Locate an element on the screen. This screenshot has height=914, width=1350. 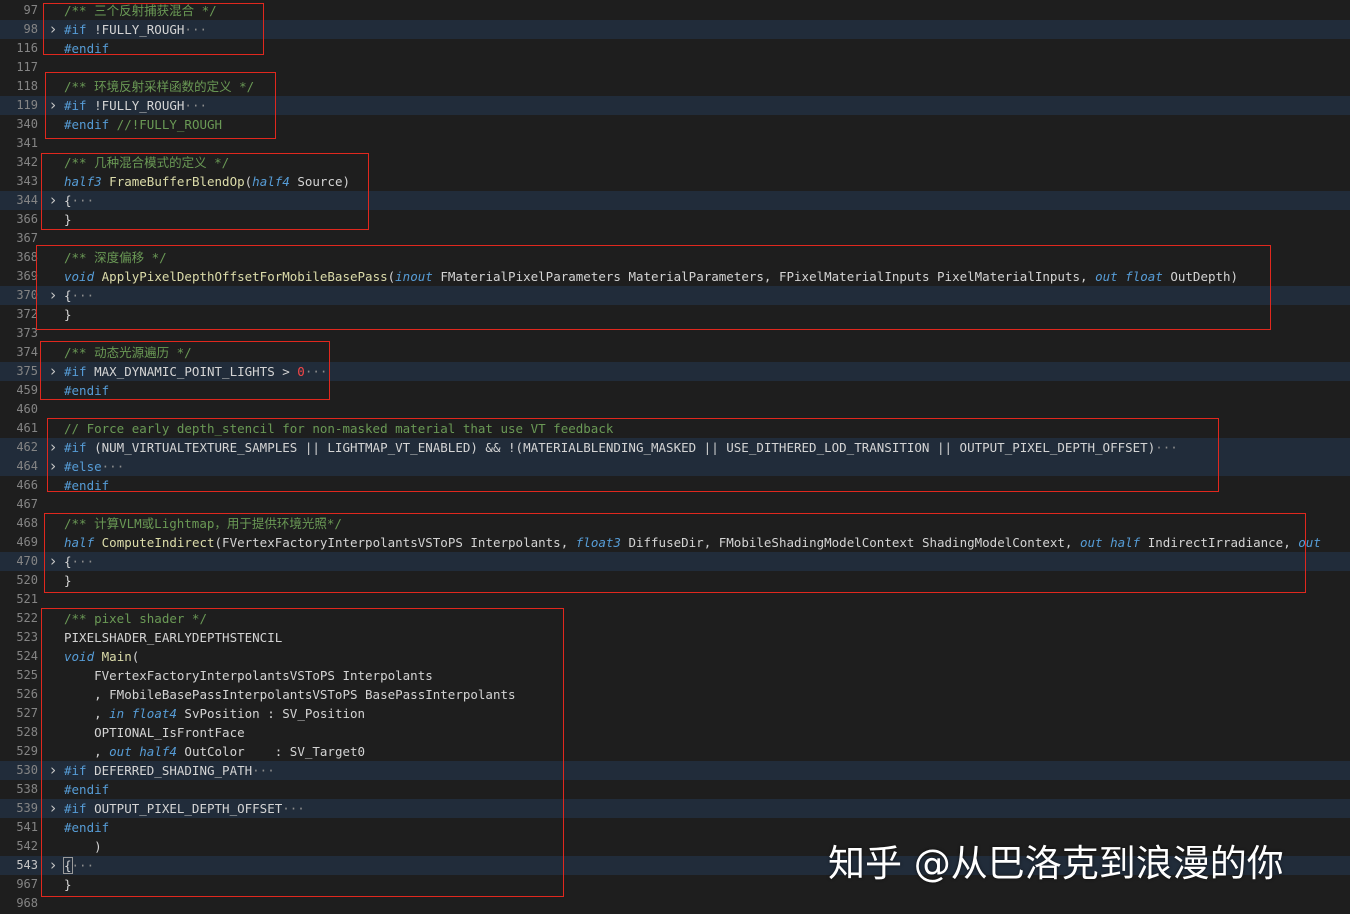
code-token: void is located at coordinates (79, 276).